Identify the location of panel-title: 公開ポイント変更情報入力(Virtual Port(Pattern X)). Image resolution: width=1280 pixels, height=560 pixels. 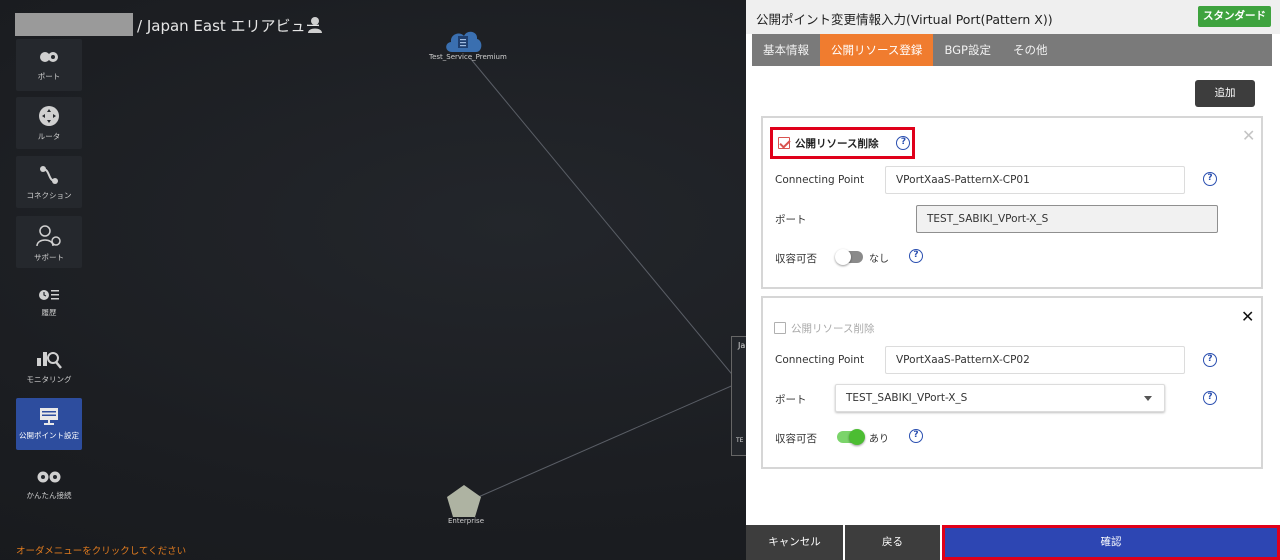
(904, 19).